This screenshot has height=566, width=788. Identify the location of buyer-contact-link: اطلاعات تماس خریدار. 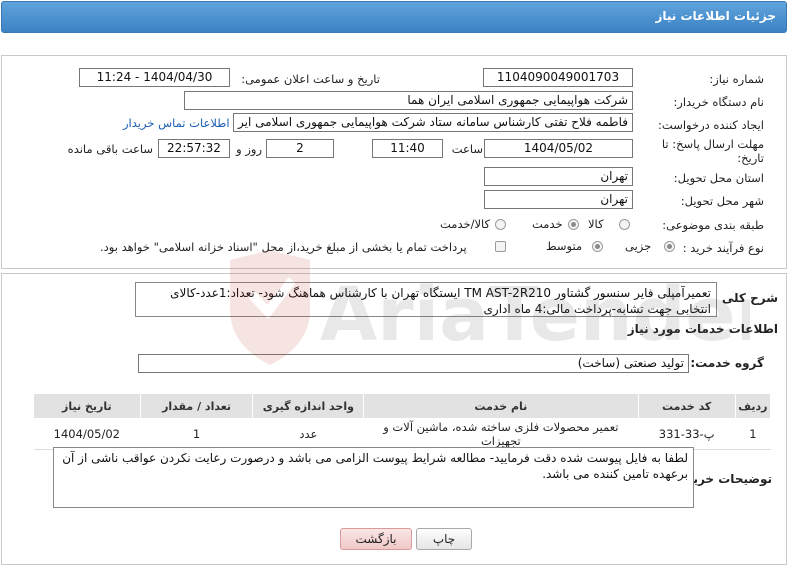
(176, 123).